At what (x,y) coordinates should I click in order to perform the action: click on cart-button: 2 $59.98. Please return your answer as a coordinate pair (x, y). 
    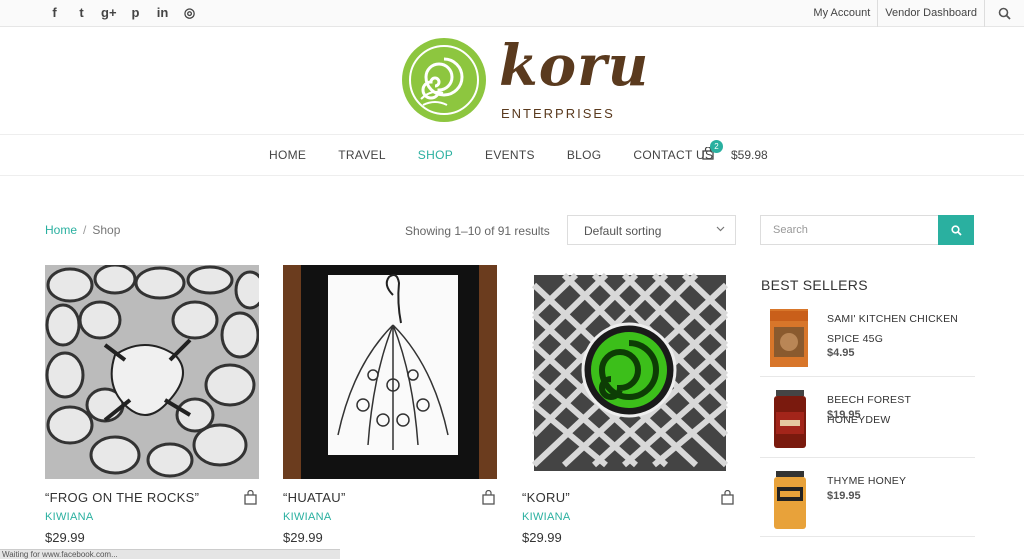
    Looking at the image, I should click on (737, 152).